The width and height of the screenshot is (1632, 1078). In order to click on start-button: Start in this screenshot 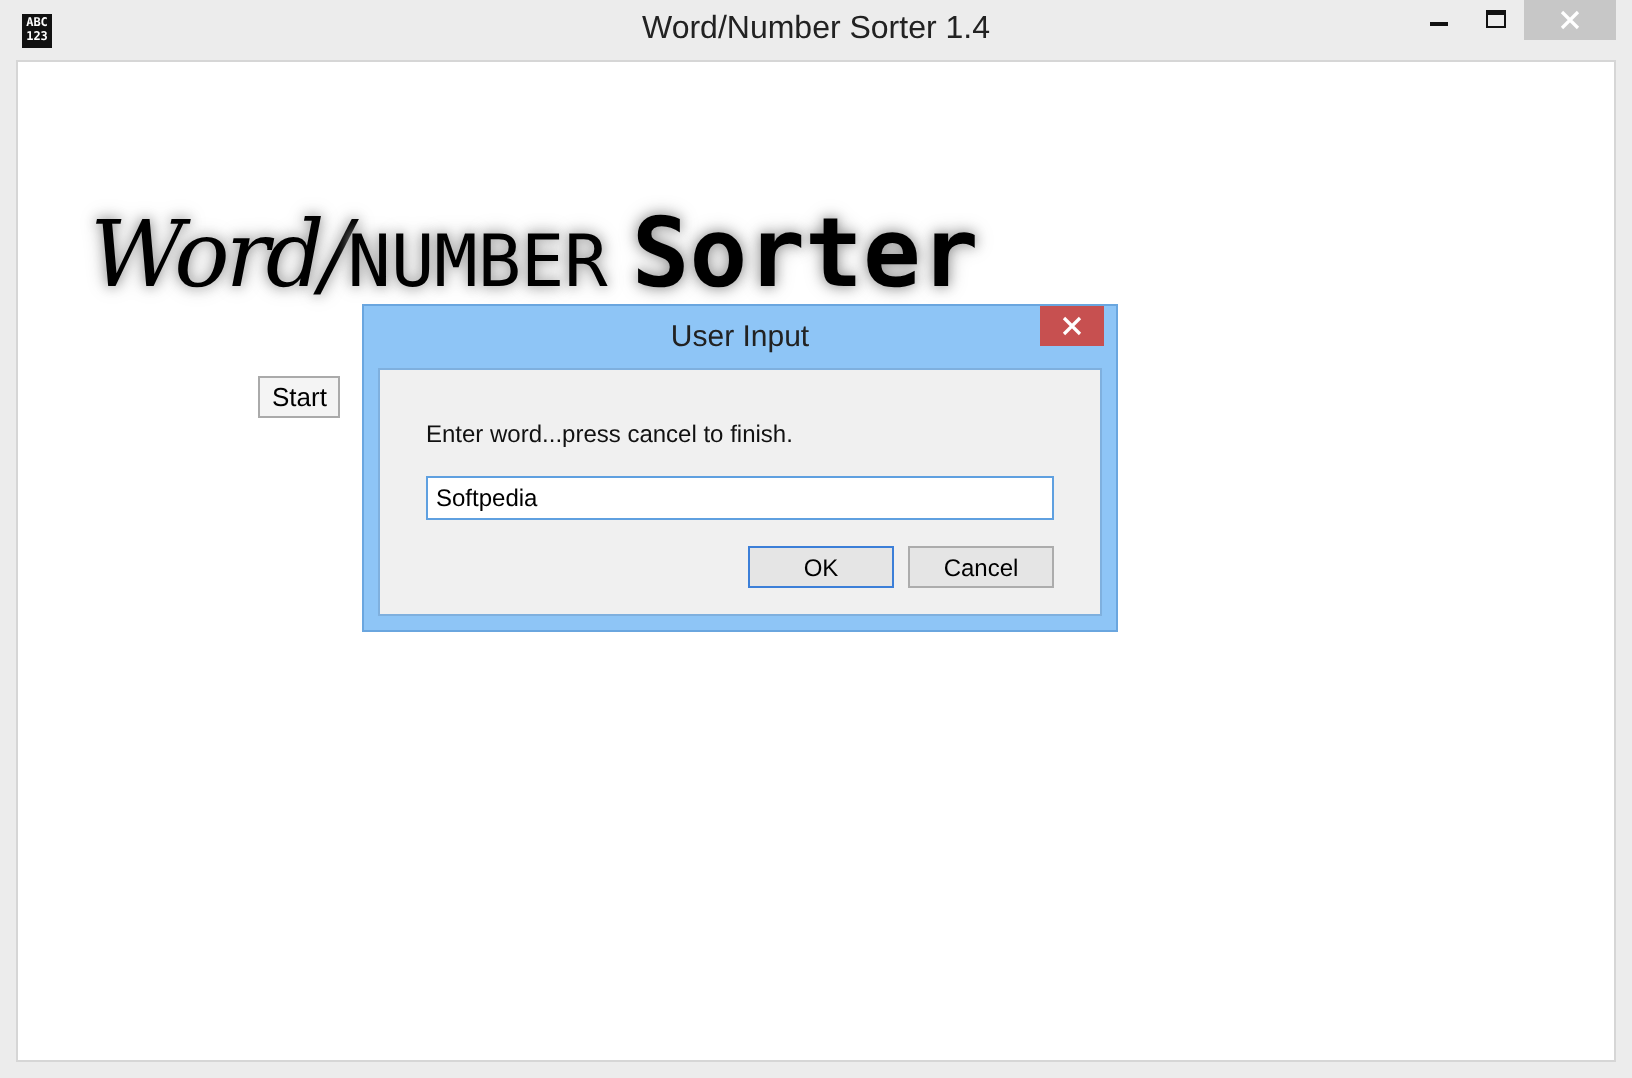, I will do `click(299, 397)`.